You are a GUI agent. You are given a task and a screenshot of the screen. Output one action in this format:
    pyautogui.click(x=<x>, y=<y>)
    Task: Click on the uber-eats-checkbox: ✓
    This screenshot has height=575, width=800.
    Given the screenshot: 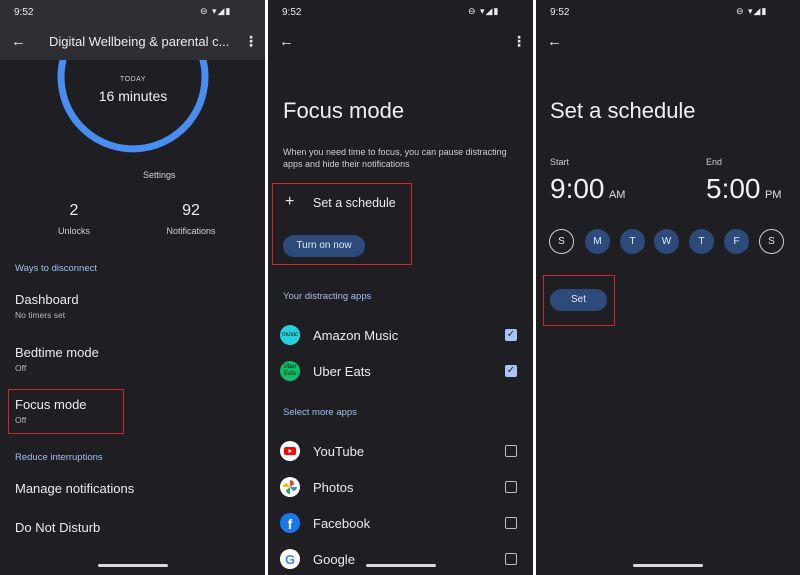 What is the action you would take?
    pyautogui.click(x=511, y=371)
    